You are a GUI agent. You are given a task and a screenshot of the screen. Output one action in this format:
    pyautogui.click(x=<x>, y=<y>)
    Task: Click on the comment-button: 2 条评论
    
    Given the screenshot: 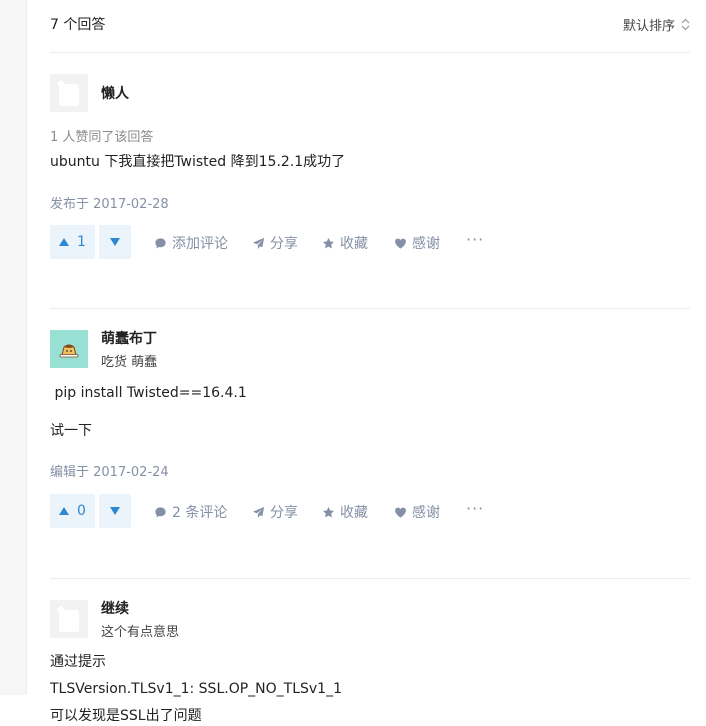 What is the action you would take?
    pyautogui.click(x=190, y=512)
    